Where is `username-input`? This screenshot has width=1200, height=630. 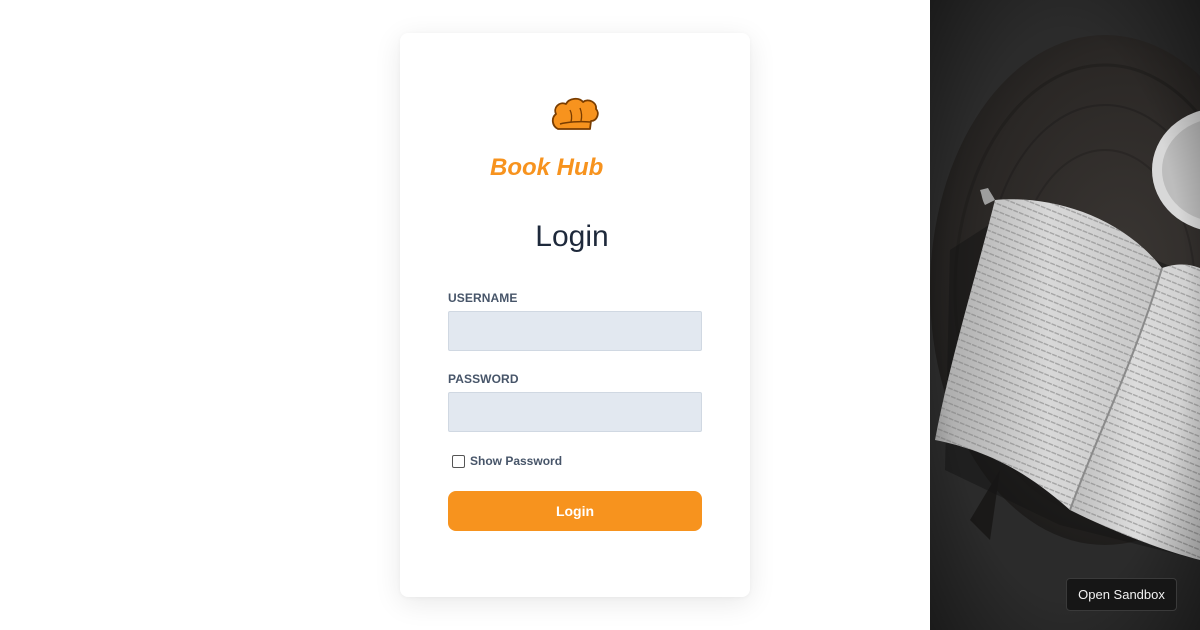 username-input is located at coordinates (575, 331).